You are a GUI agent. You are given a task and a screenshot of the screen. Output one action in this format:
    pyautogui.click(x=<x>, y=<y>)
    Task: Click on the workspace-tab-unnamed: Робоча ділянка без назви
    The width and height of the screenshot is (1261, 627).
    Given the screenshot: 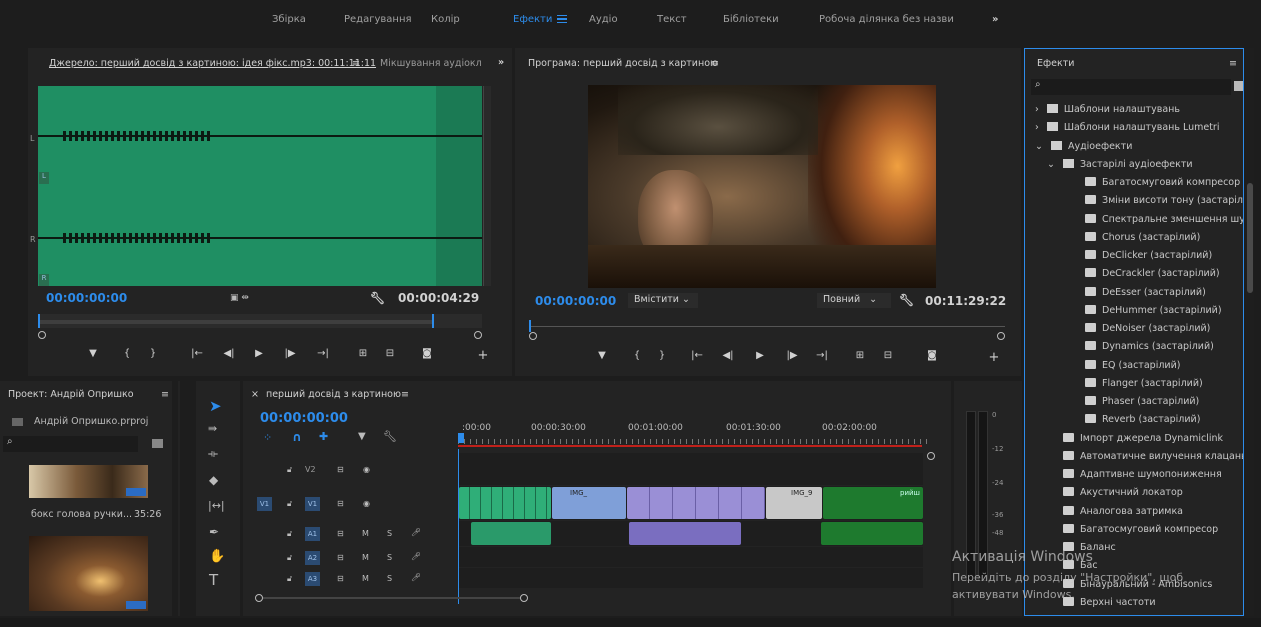 What is the action you would take?
    pyautogui.click(x=886, y=19)
    